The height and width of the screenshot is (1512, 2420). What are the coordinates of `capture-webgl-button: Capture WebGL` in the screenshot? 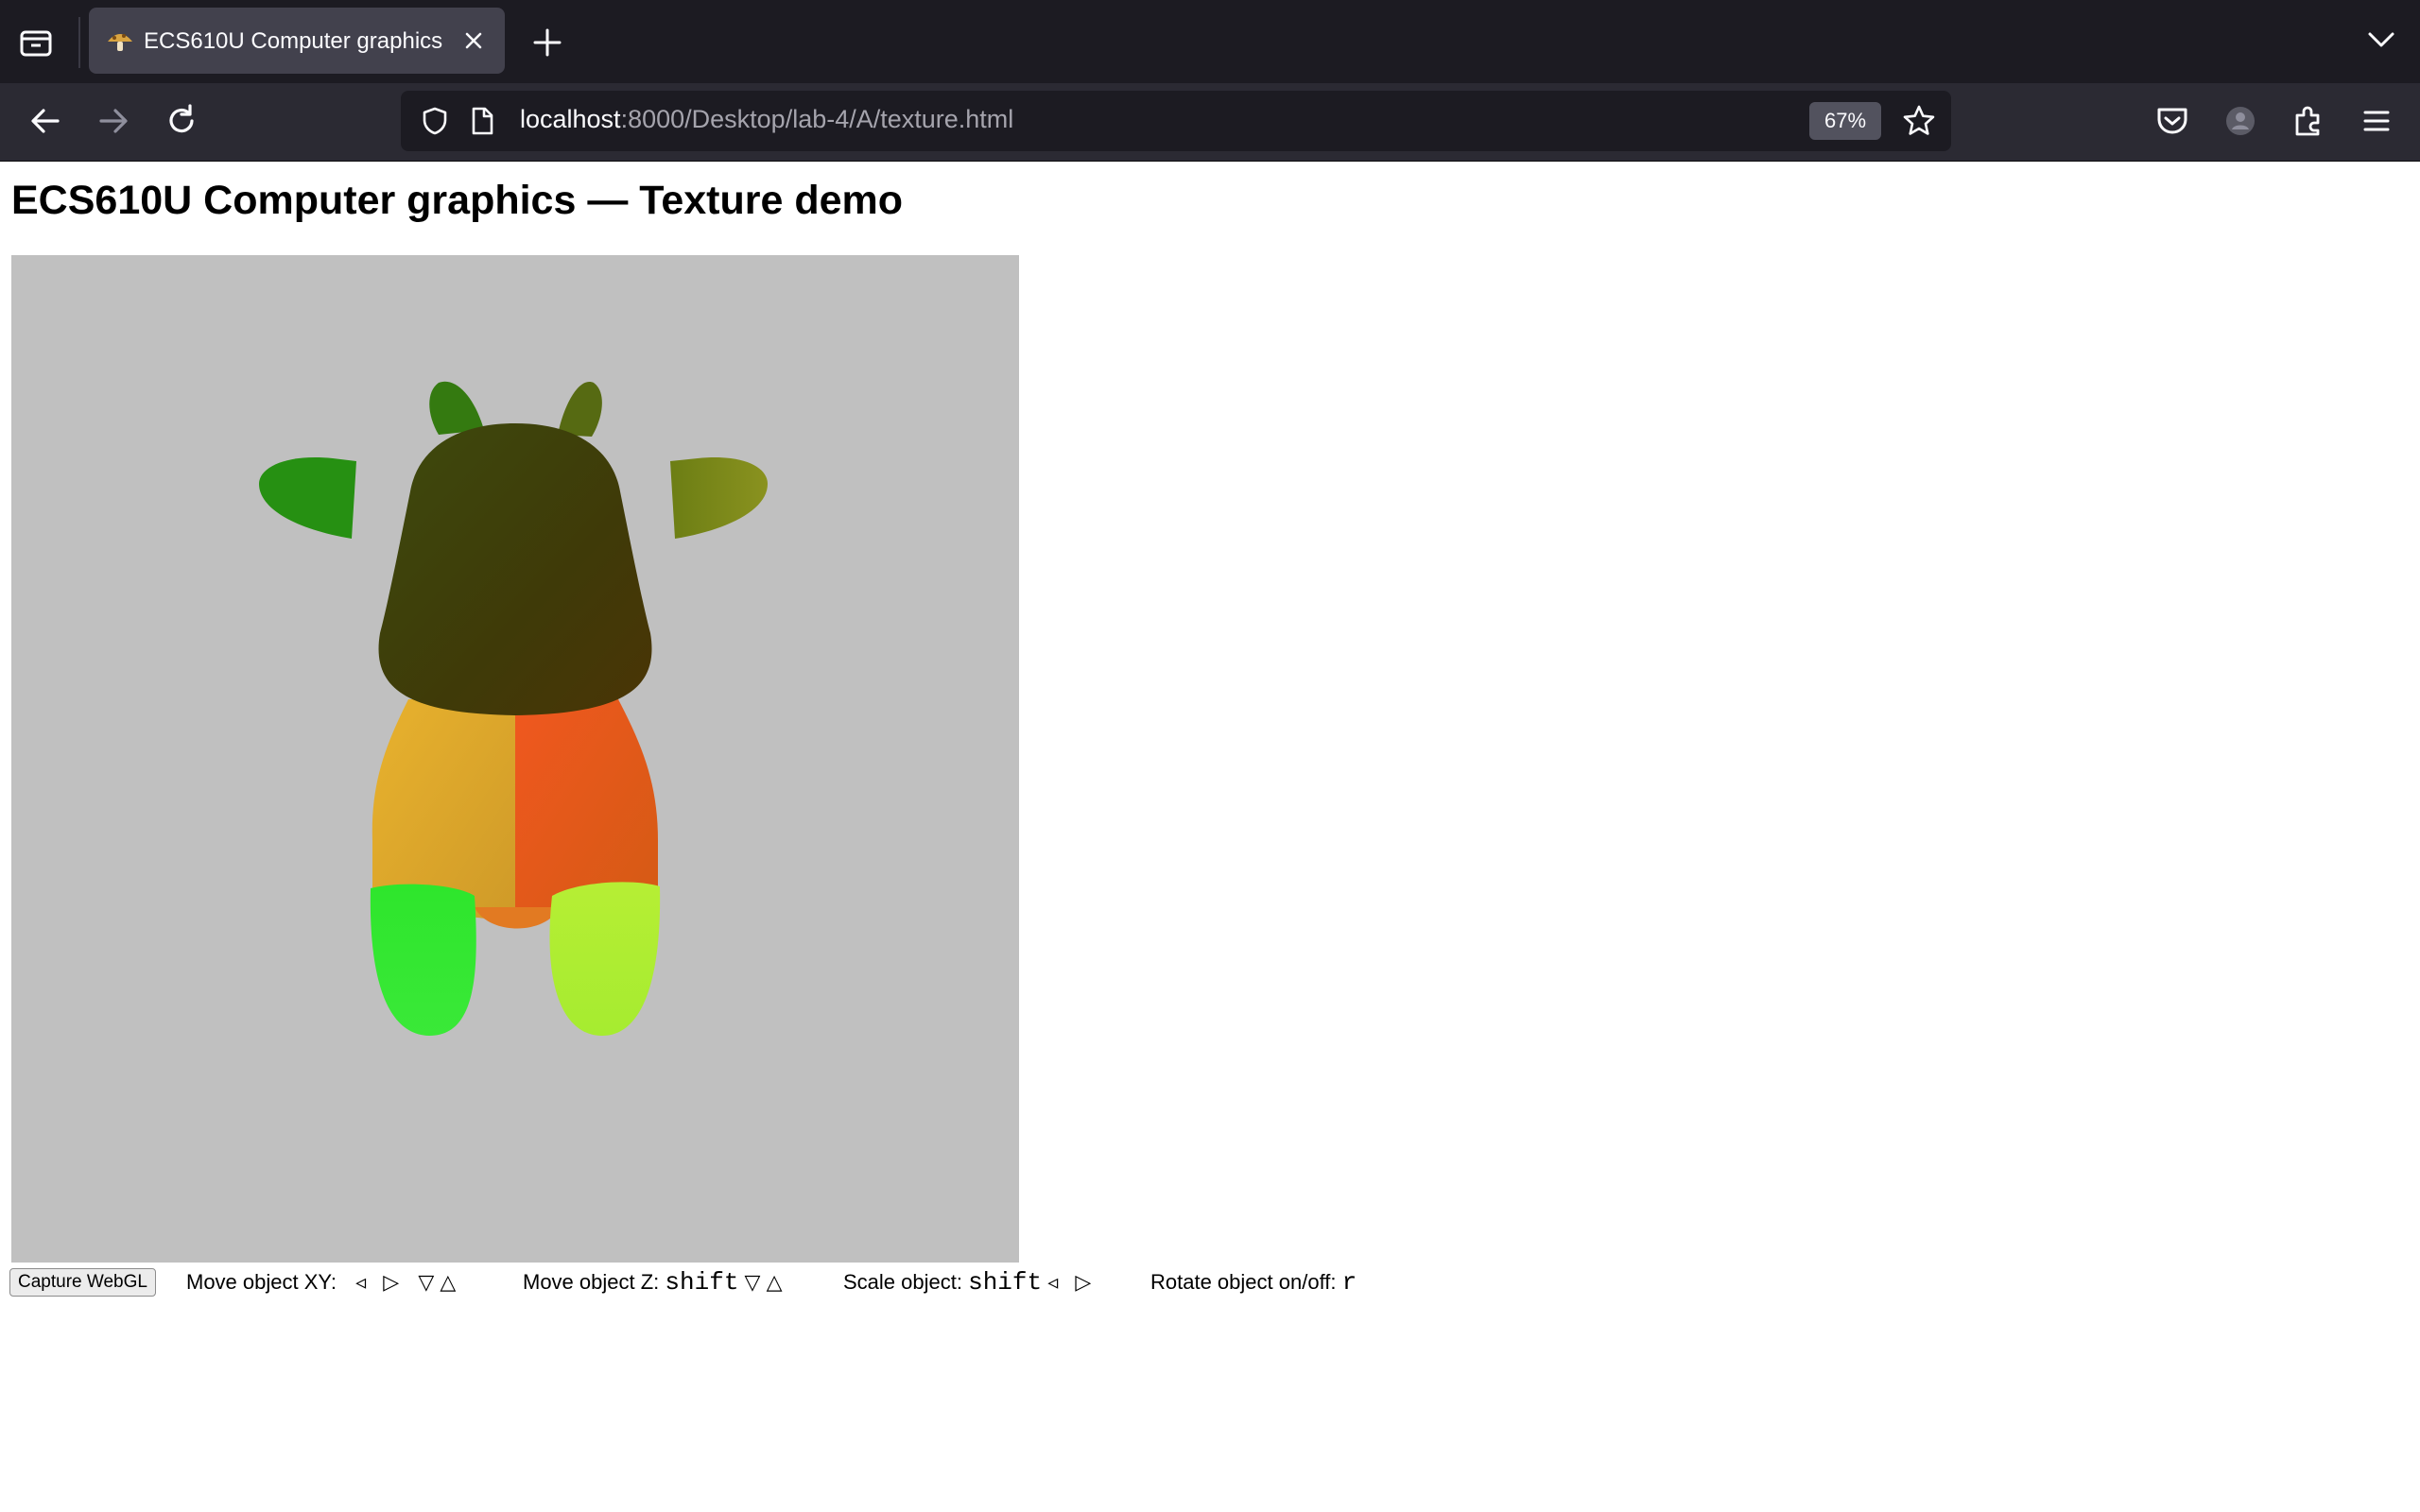 It's located at (83, 1282).